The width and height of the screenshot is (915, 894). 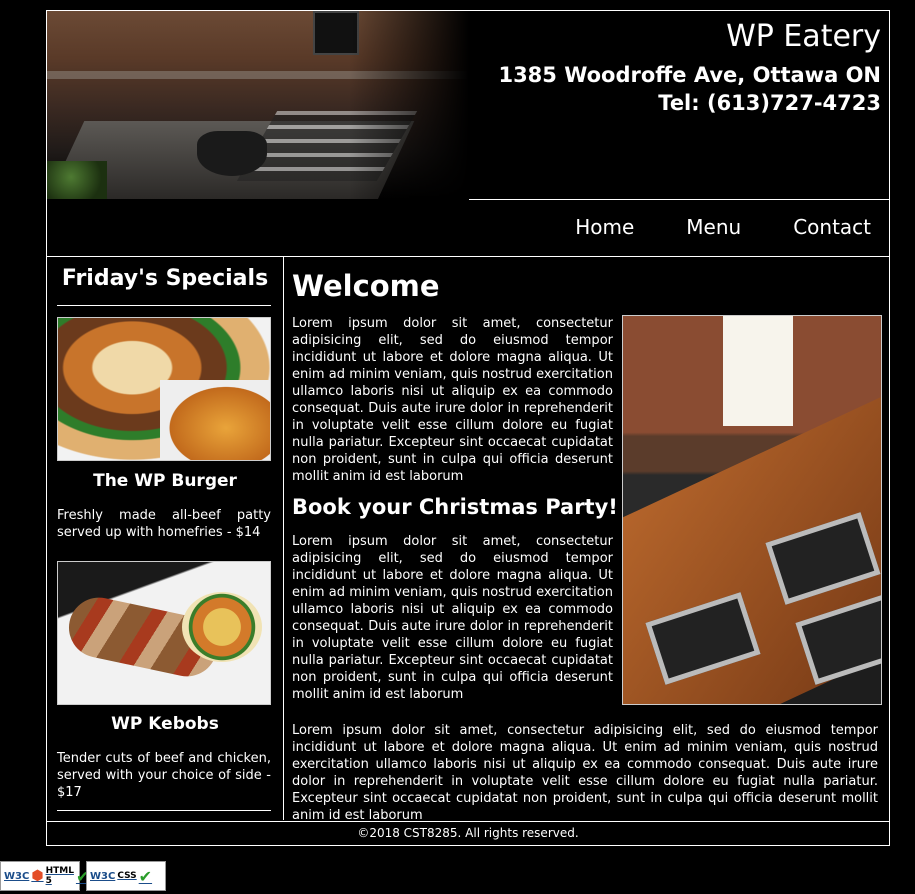 What do you see at coordinates (769, 103) in the screenshot?
I see `restaurant-phone: Tel: (613)727-4723` at bounding box center [769, 103].